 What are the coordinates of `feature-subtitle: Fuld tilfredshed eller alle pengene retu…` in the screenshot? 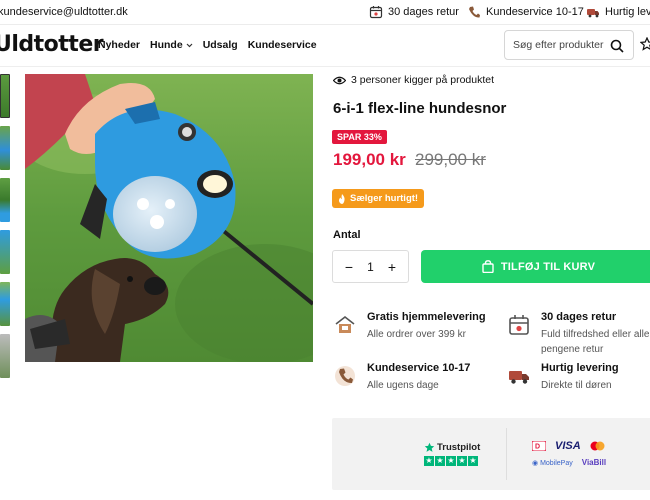 It's located at (595, 342).